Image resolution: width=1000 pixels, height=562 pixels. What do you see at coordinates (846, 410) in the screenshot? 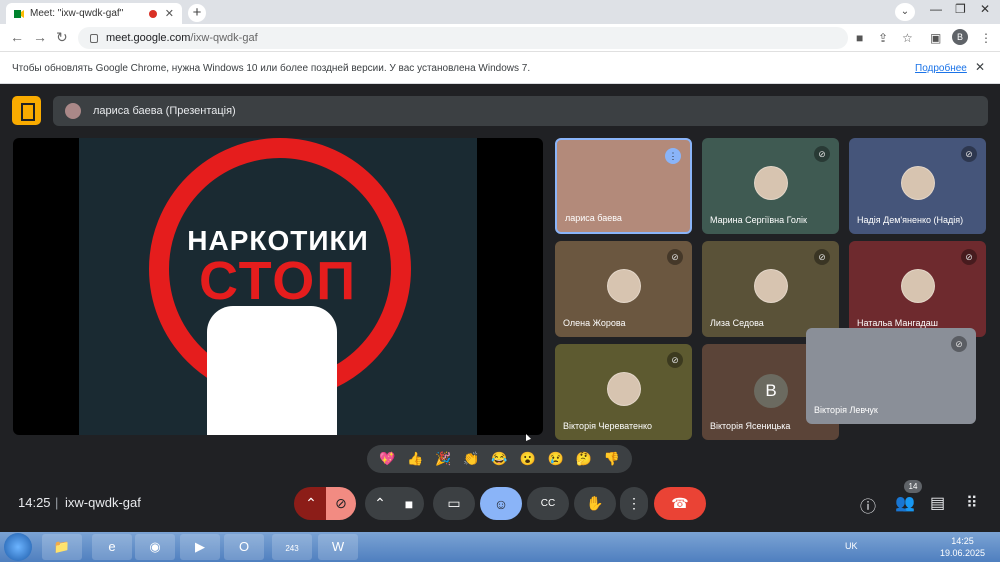
I see `participant-name: Вікторія Левчук` at bounding box center [846, 410].